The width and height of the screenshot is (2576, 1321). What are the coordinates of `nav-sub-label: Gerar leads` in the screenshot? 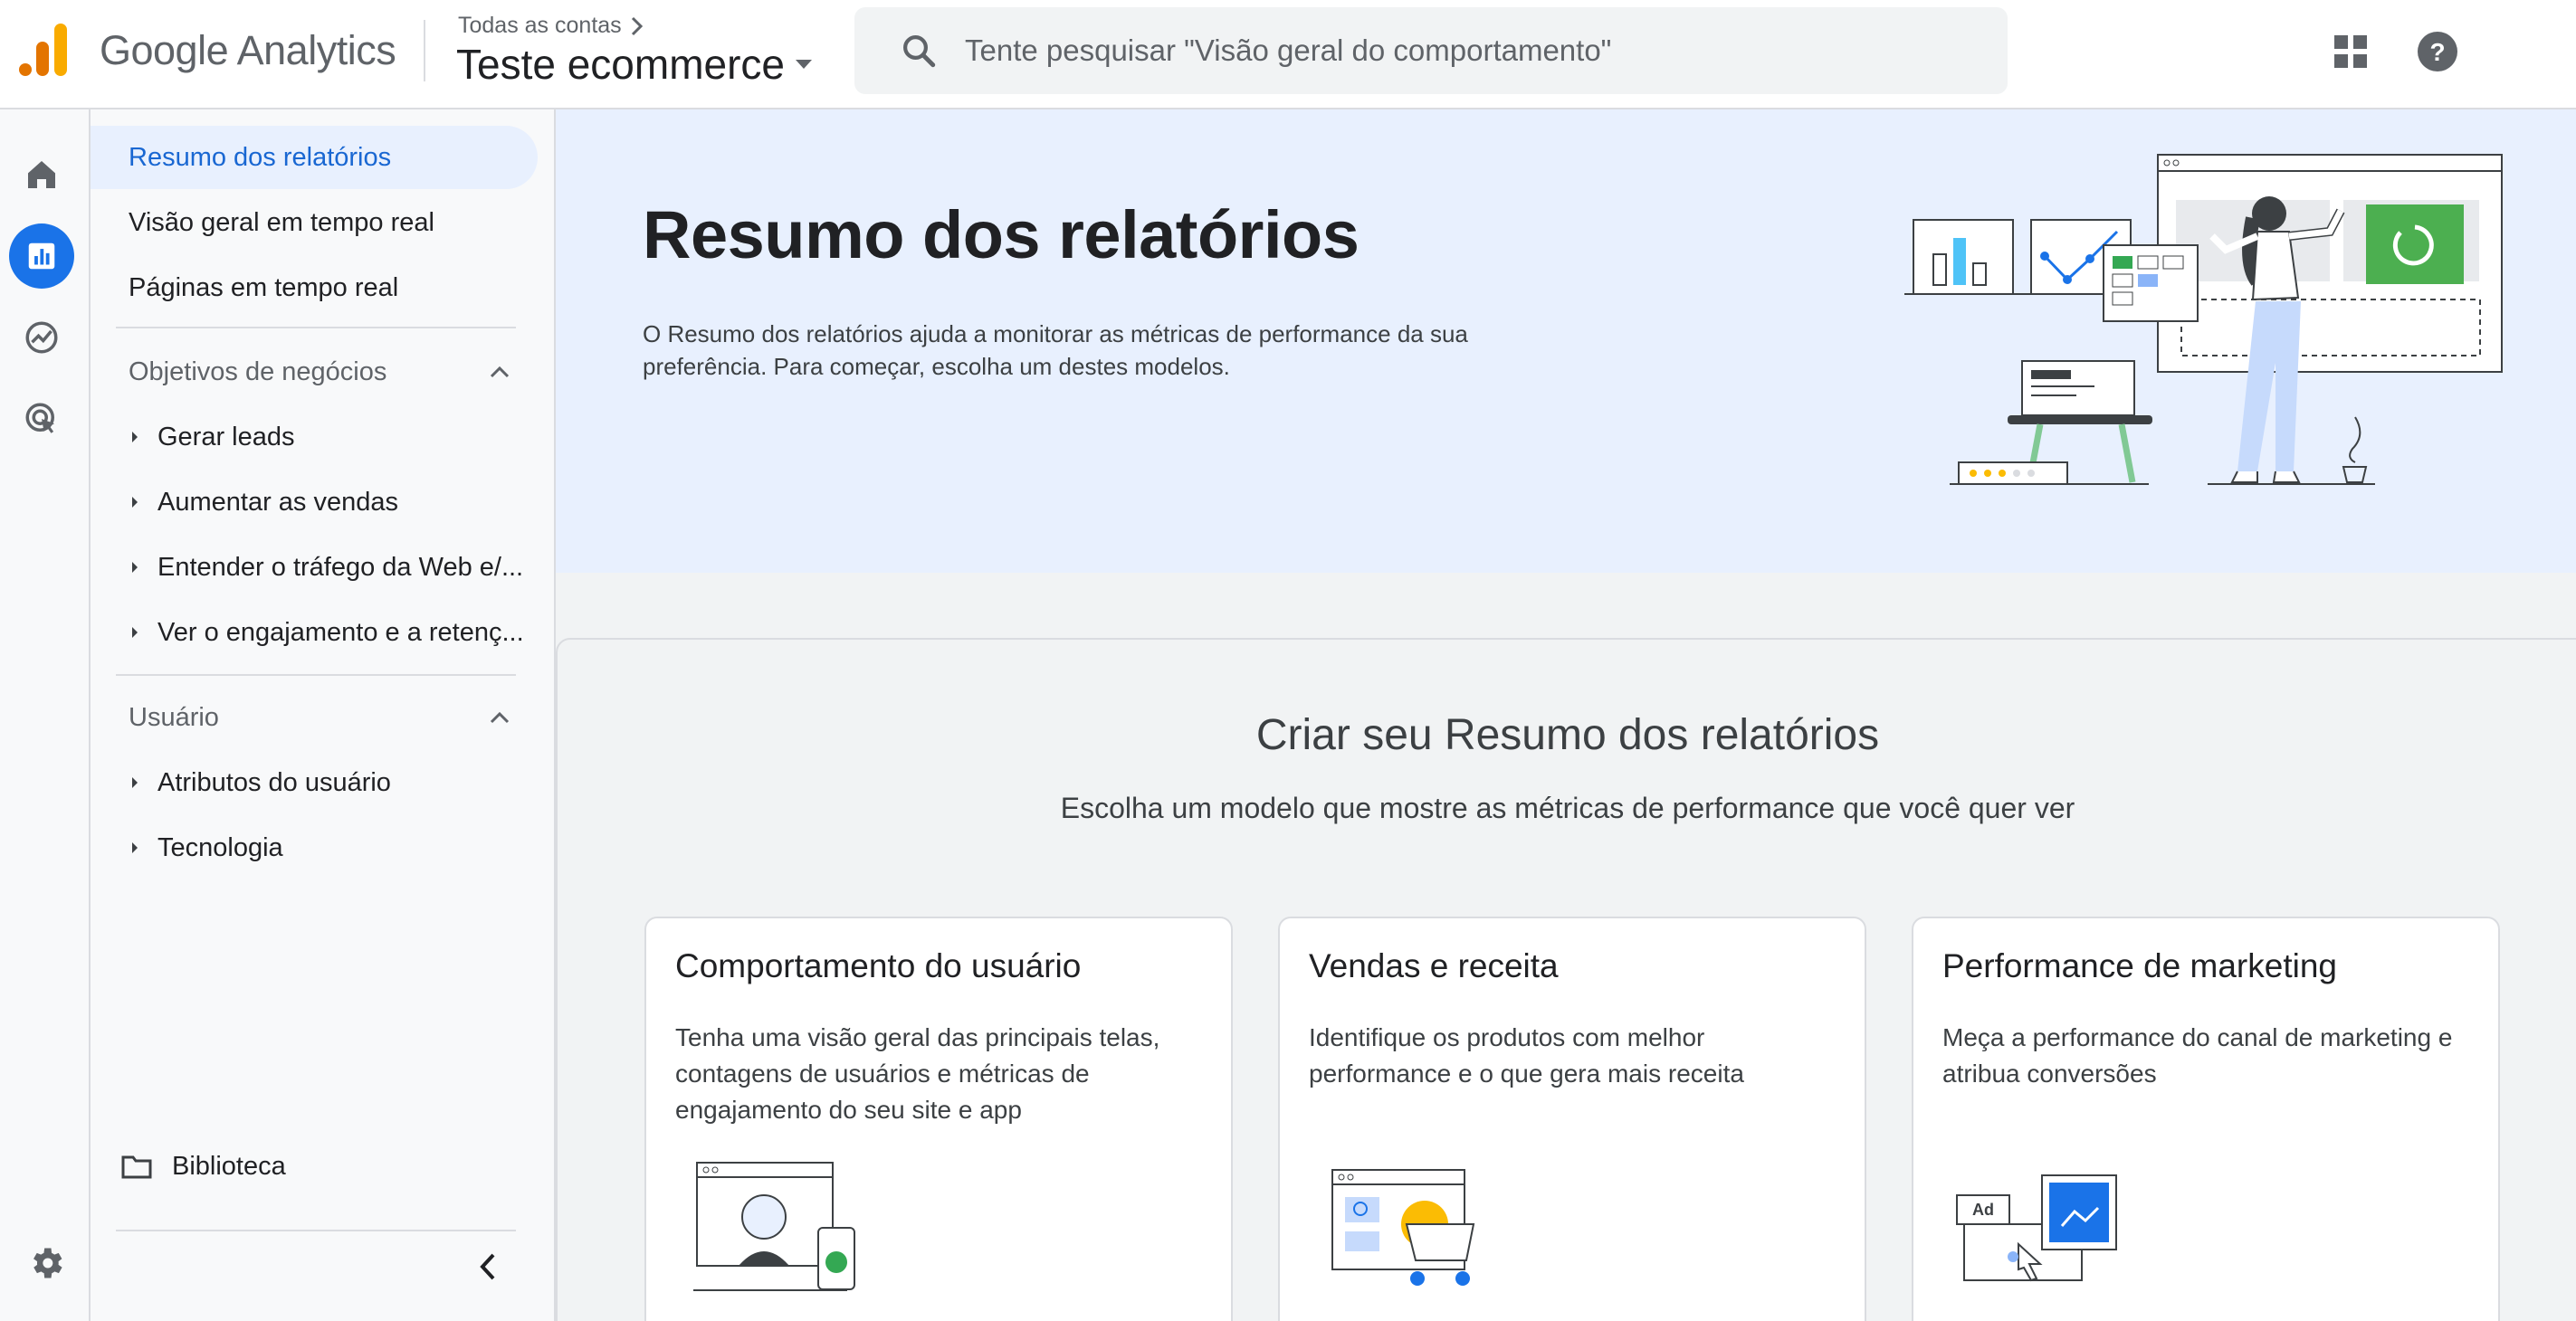 It's located at (226, 436).